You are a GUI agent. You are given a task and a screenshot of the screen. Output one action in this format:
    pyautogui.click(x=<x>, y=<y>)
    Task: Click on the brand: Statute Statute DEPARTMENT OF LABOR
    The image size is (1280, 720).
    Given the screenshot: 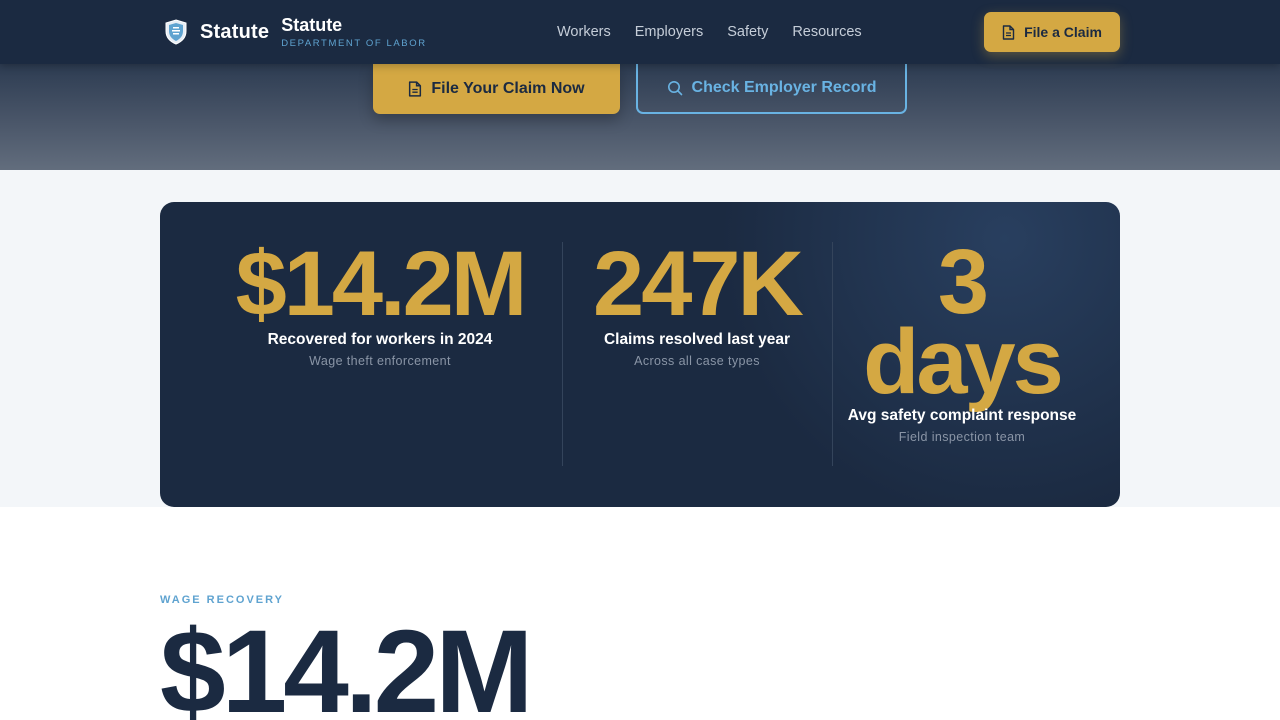 What is the action you would take?
    pyautogui.click(x=295, y=32)
    